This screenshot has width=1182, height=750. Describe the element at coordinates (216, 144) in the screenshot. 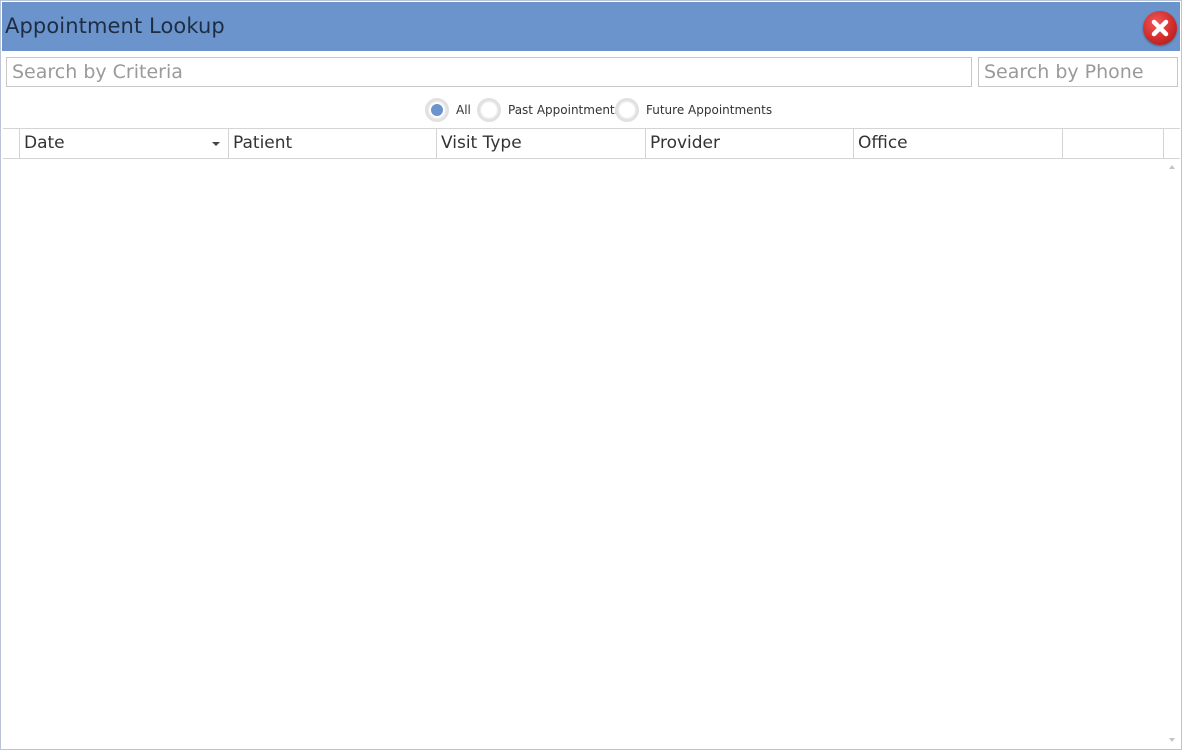

I see `sort-descending-icon` at that location.